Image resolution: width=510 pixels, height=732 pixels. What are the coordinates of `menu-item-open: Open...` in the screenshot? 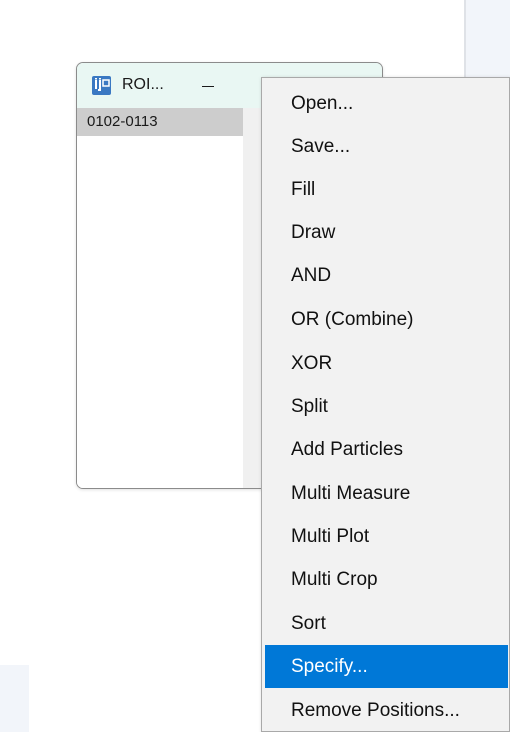 It's located at (386, 103).